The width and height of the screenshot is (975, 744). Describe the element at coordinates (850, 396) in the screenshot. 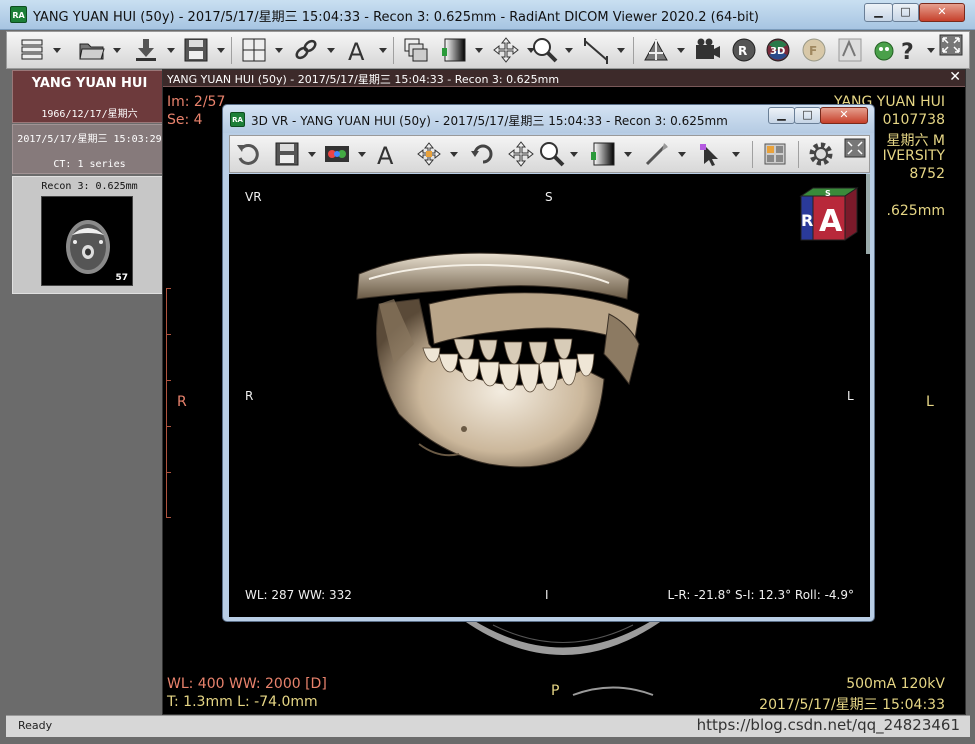

I see `vr-orientation-right: L` at that location.